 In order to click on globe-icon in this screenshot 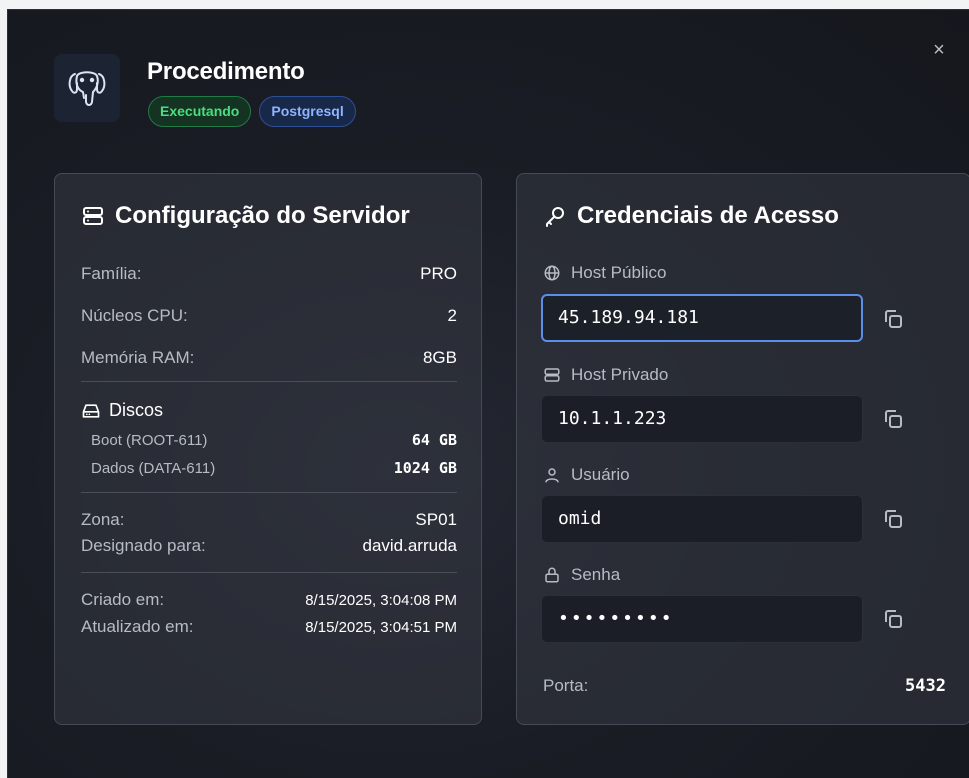, I will do `click(552, 273)`.